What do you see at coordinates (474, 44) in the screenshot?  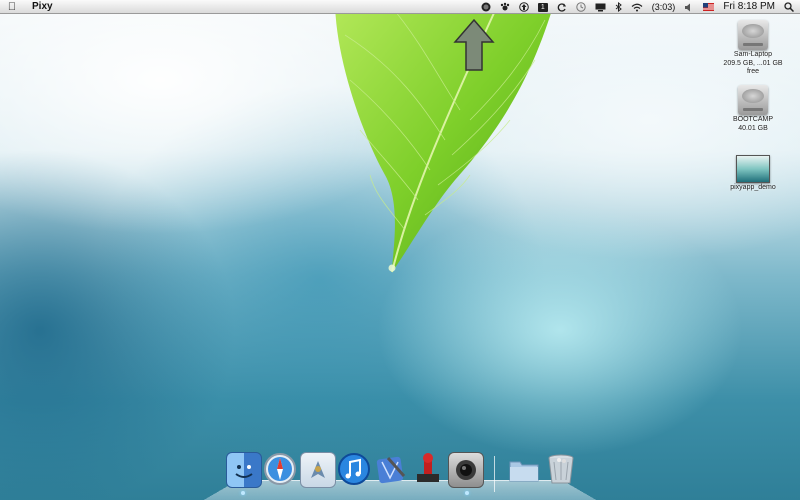 I see `up-arrow-icon` at bounding box center [474, 44].